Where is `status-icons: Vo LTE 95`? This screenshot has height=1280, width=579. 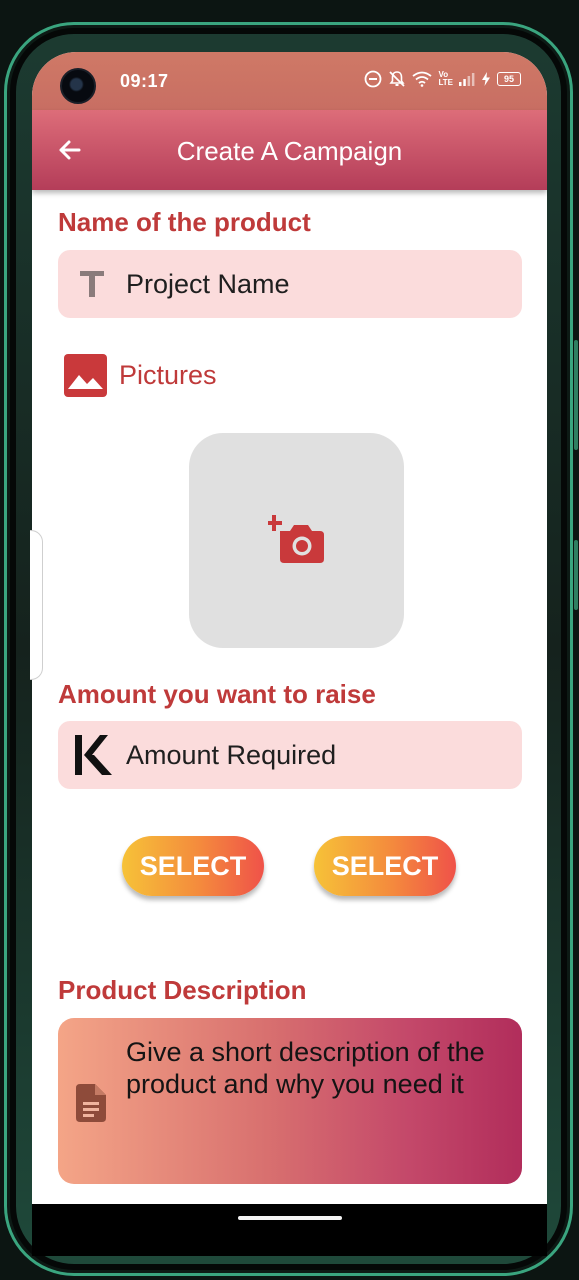 status-icons: Vo LTE 95 is located at coordinates (442, 79).